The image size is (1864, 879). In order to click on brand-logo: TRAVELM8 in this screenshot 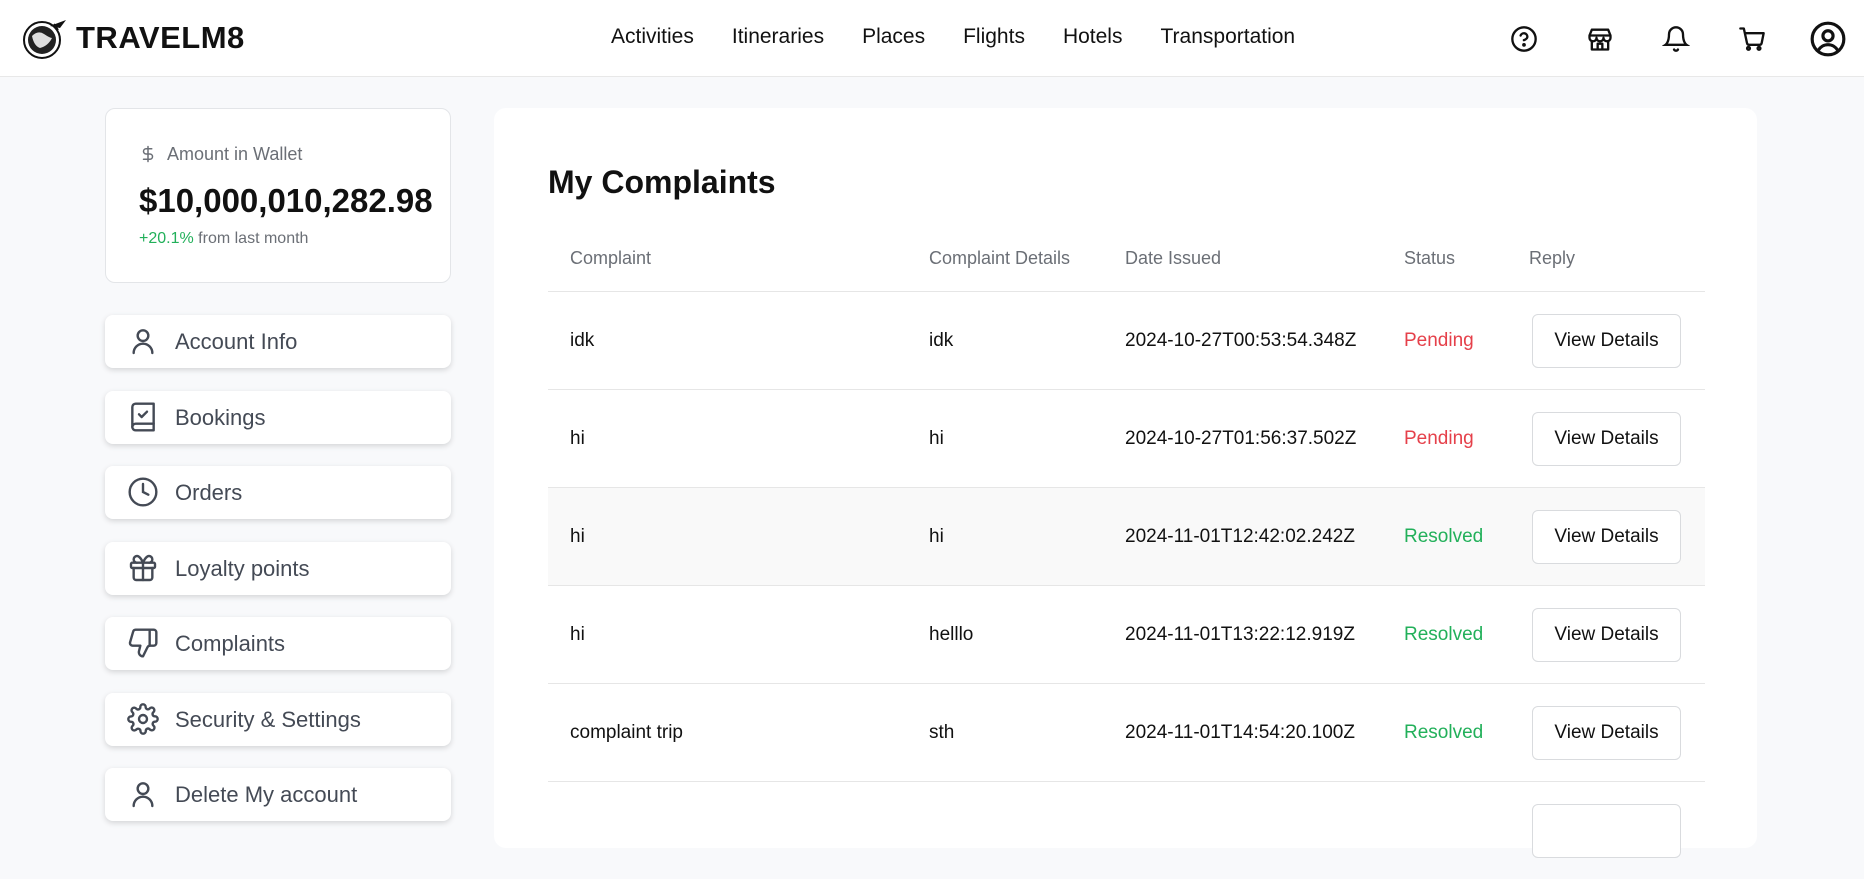, I will do `click(132, 38)`.